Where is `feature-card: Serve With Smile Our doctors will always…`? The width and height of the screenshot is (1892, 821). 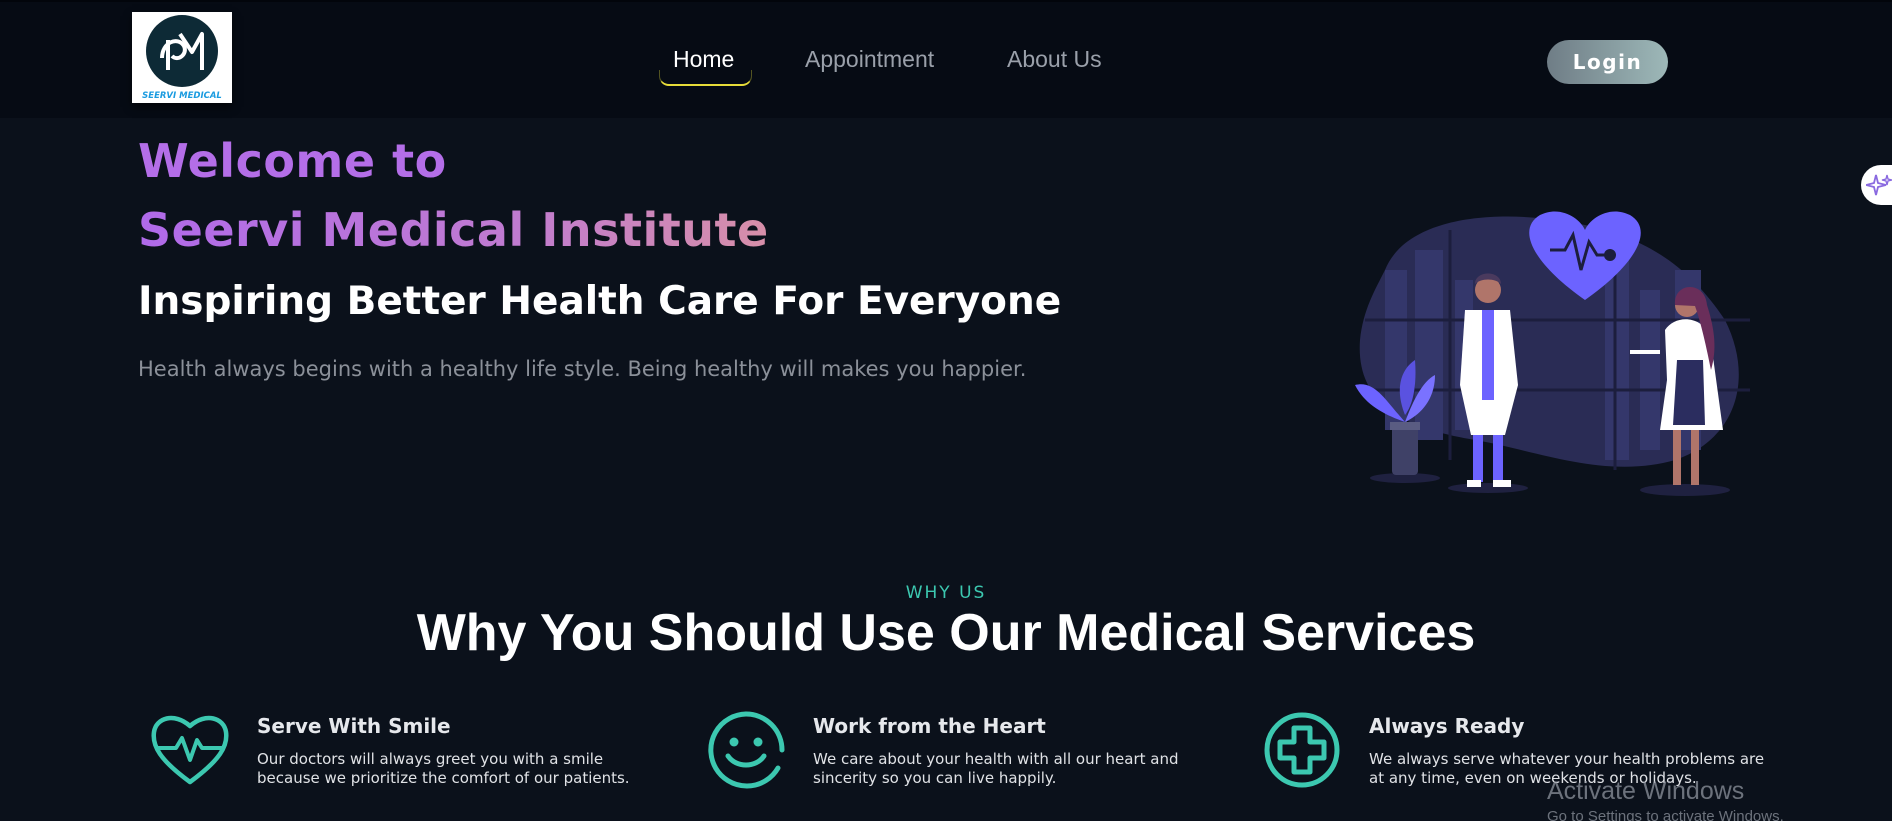 feature-card: Serve With Smile Our doctors will always… is located at coordinates (410, 760).